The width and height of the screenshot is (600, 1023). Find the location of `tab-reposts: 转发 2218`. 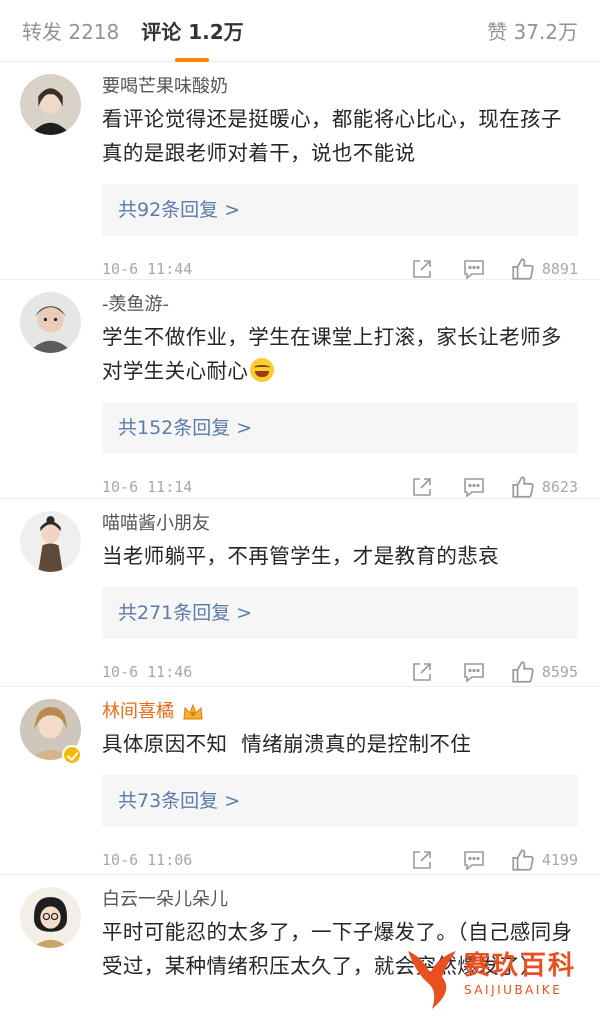

tab-reposts: 转发 2218 is located at coordinates (70, 30).